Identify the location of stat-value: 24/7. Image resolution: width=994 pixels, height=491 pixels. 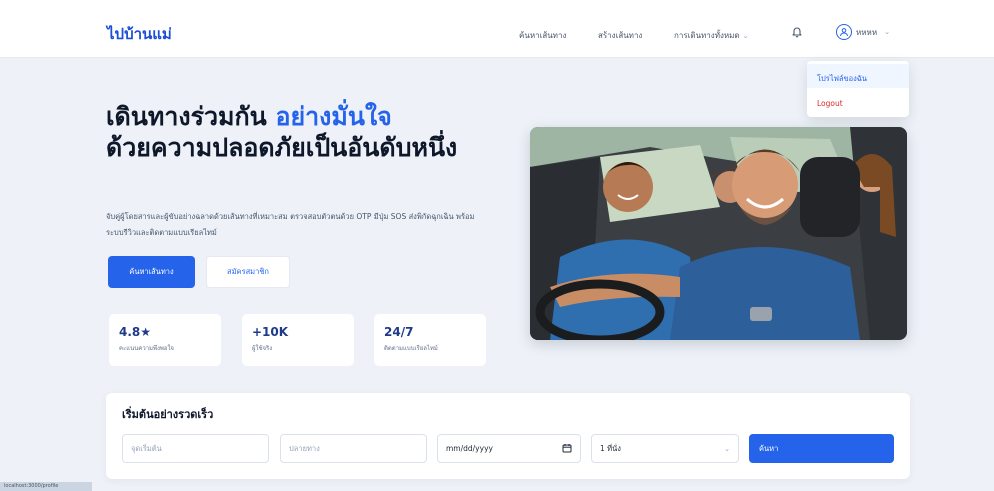
(399, 332).